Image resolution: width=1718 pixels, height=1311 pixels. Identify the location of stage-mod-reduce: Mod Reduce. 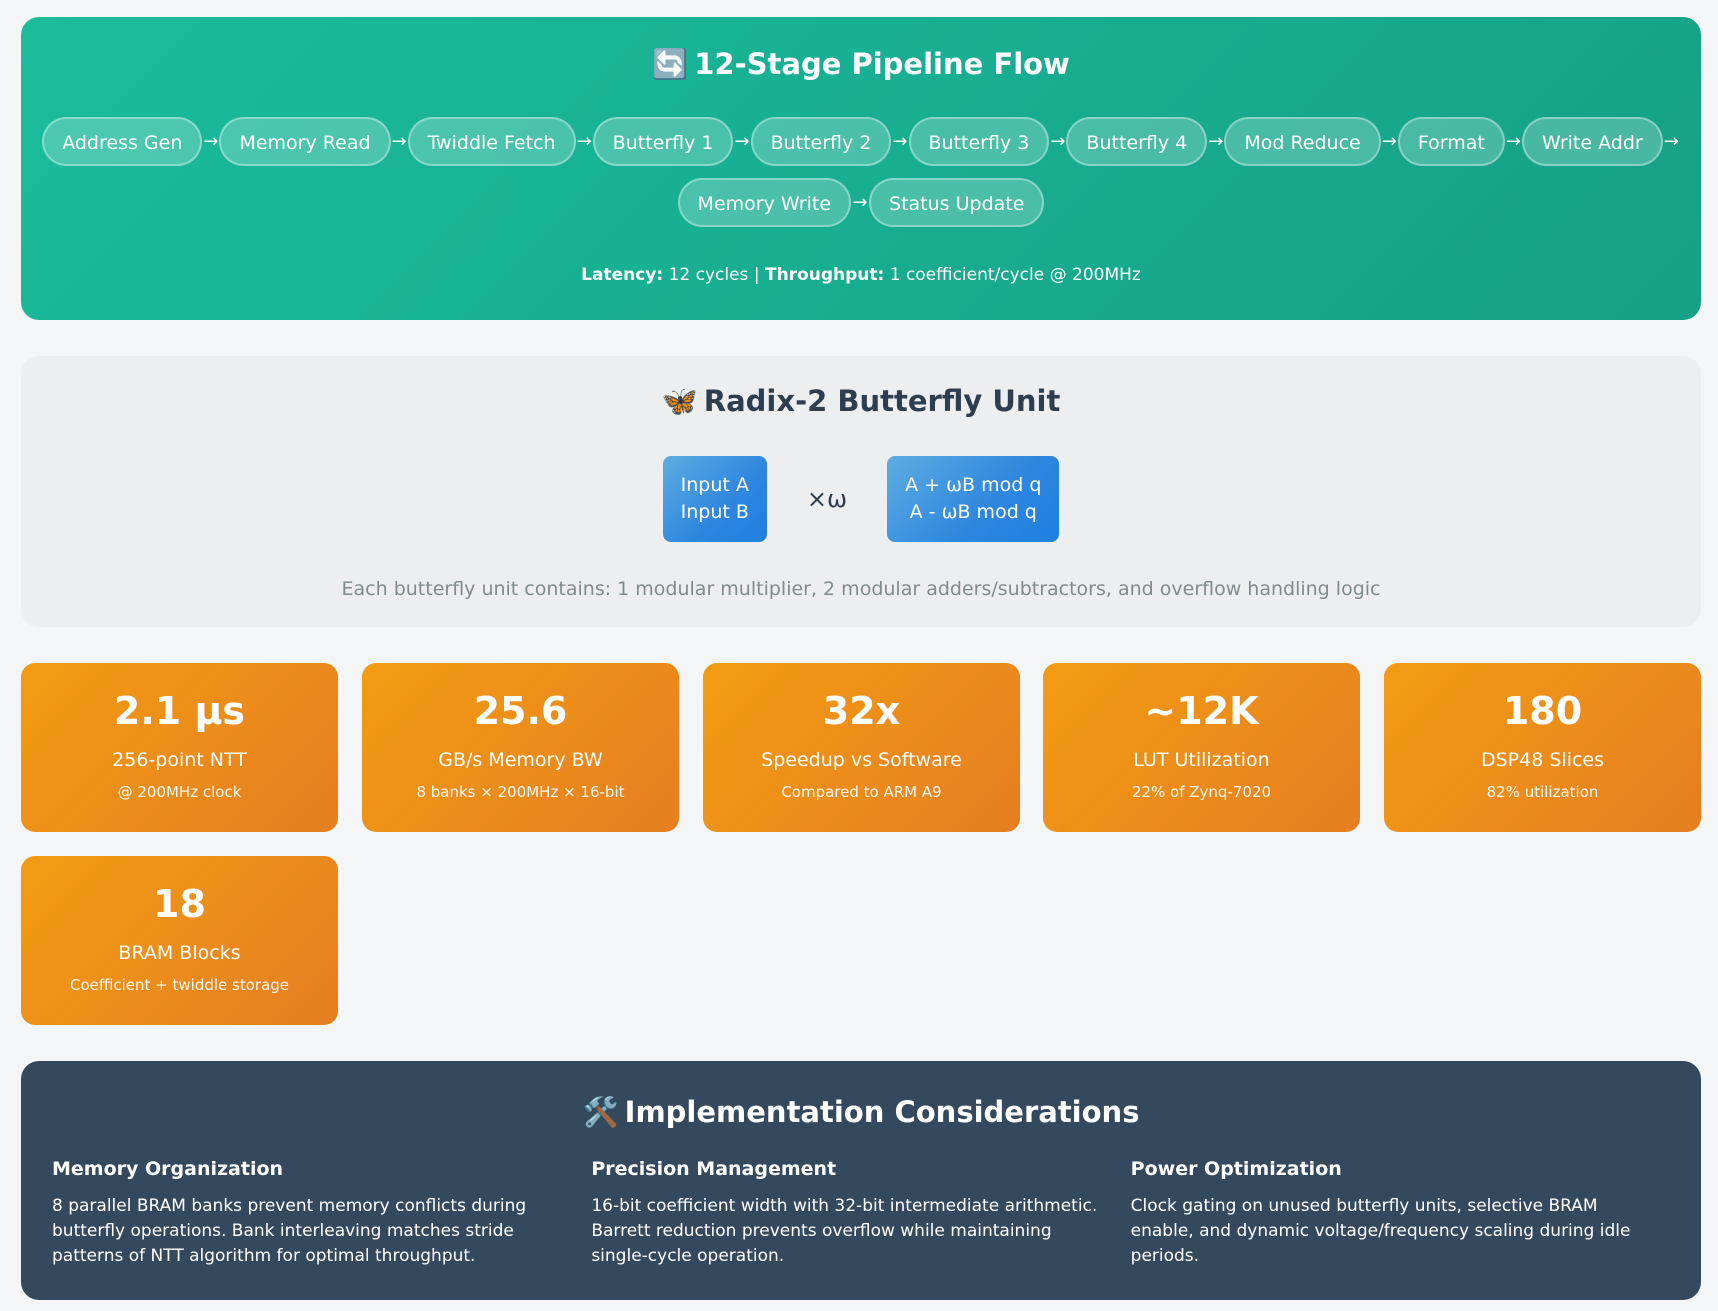
(1302, 141).